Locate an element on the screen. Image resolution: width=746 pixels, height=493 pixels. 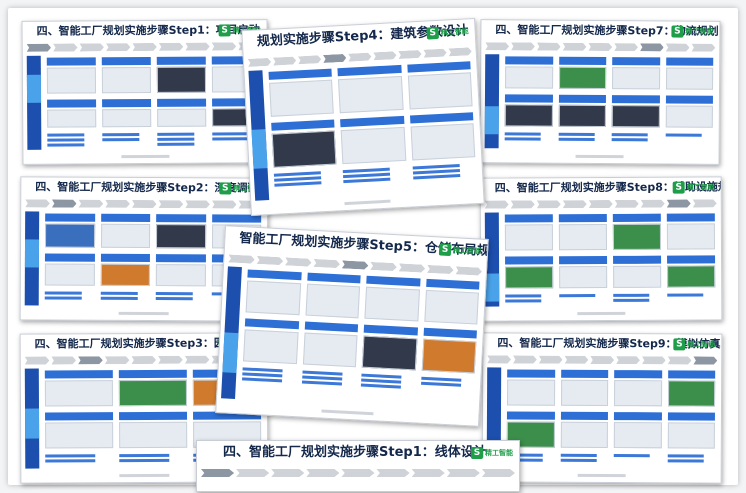
slide-step4: 规划实施步骤Step4：建筑参数设计 S 精工智能 is located at coordinates (363, 117).